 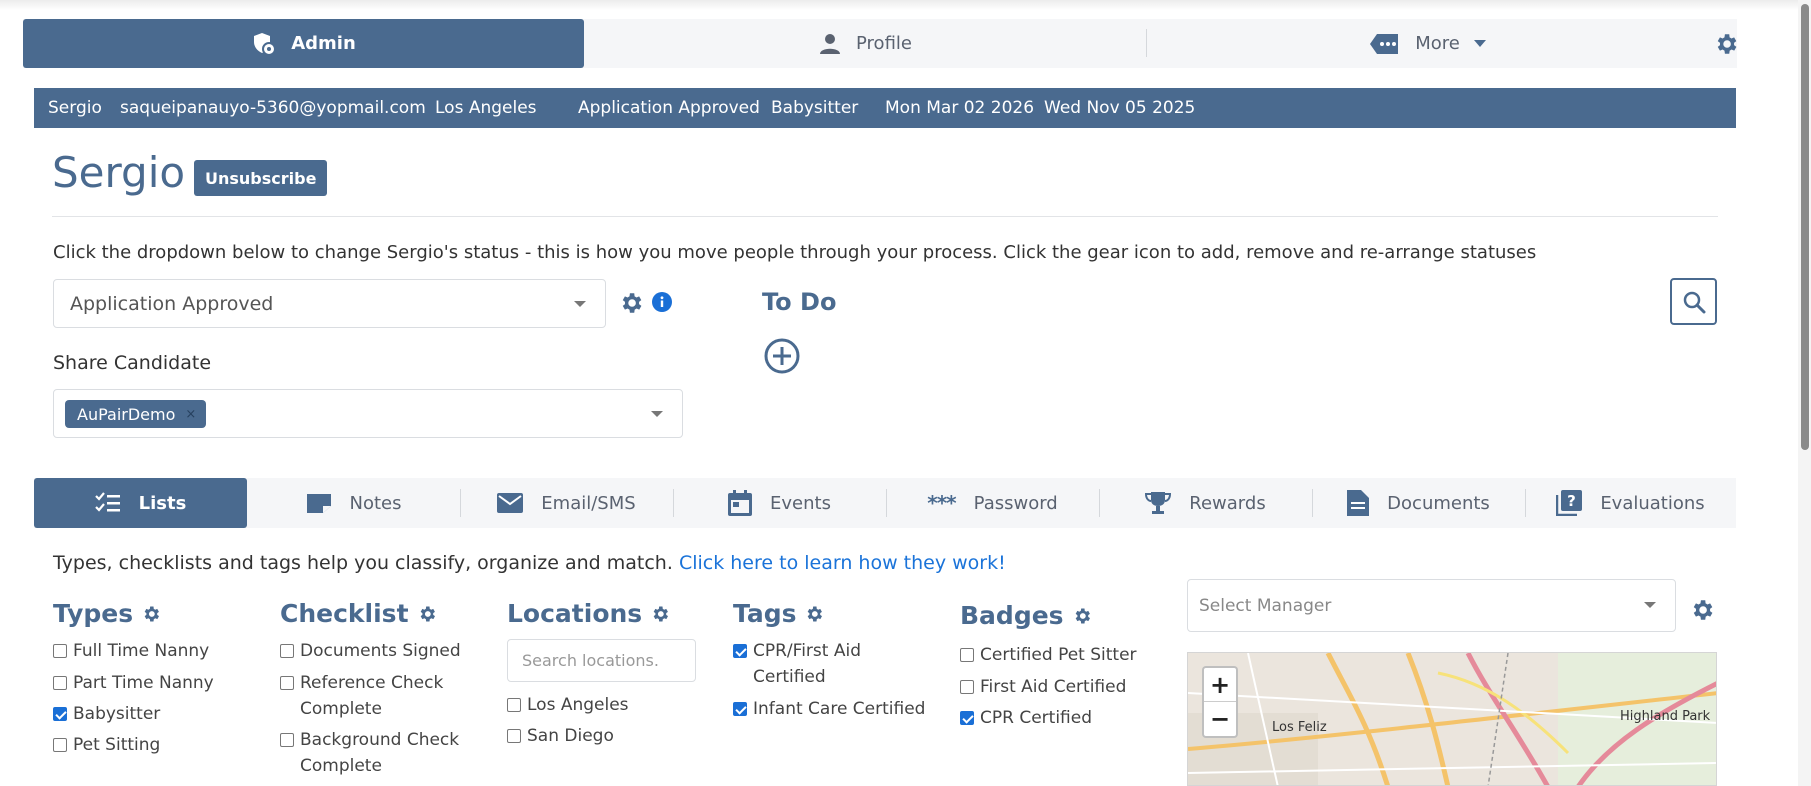 What do you see at coordinates (1220, 685) in the screenshot?
I see `zoom-in-button: +` at bounding box center [1220, 685].